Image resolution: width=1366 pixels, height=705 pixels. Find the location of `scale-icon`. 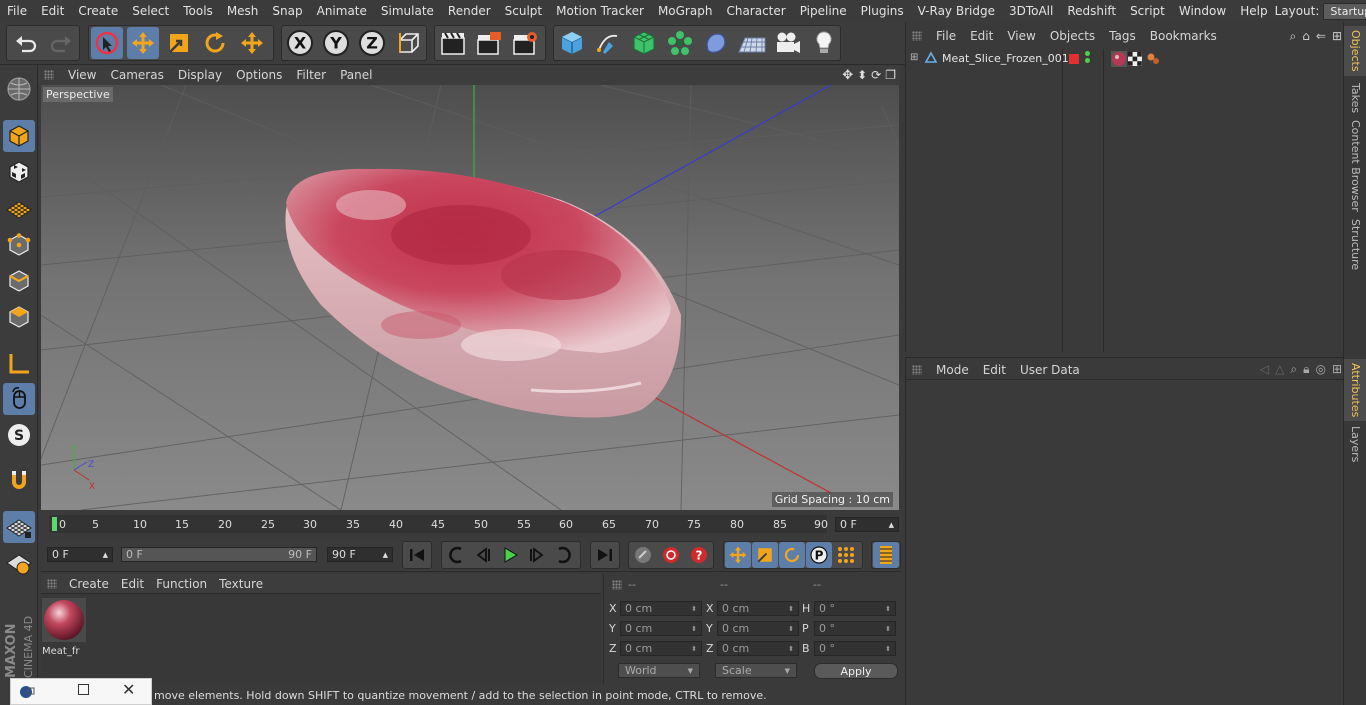

scale-icon is located at coordinates (179, 43).